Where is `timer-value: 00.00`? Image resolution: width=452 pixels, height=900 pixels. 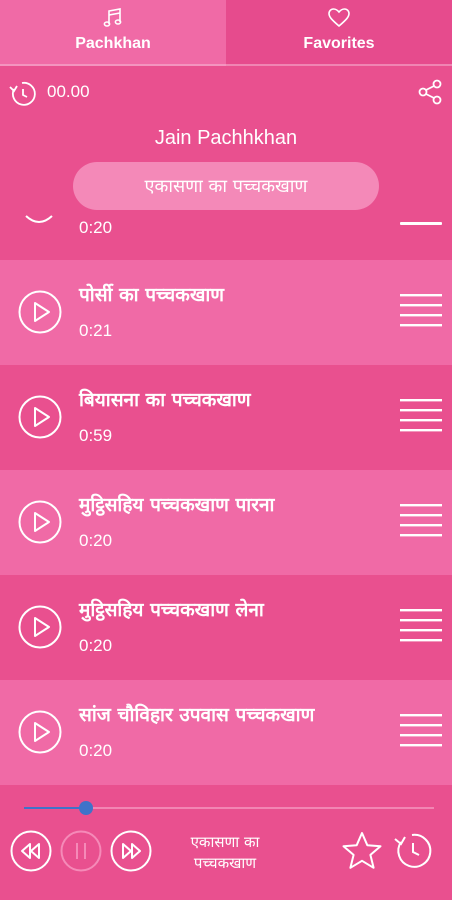
timer-value: 00.00 is located at coordinates (68, 91).